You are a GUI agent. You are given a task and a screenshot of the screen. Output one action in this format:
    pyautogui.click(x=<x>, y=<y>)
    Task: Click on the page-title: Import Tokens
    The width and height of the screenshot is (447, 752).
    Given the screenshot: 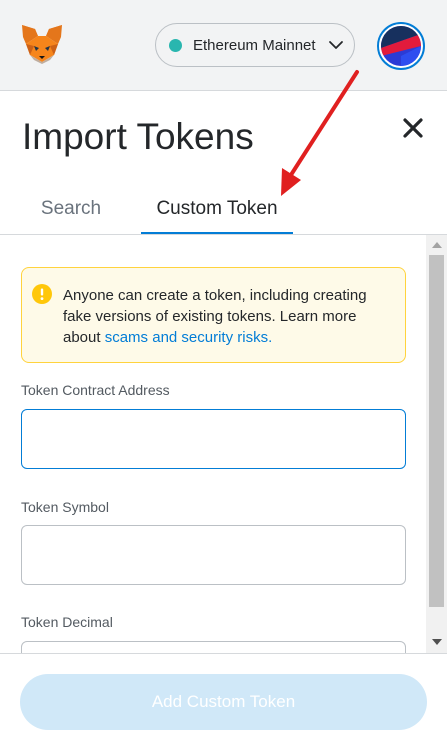 What is the action you would take?
    pyautogui.click(x=138, y=136)
    